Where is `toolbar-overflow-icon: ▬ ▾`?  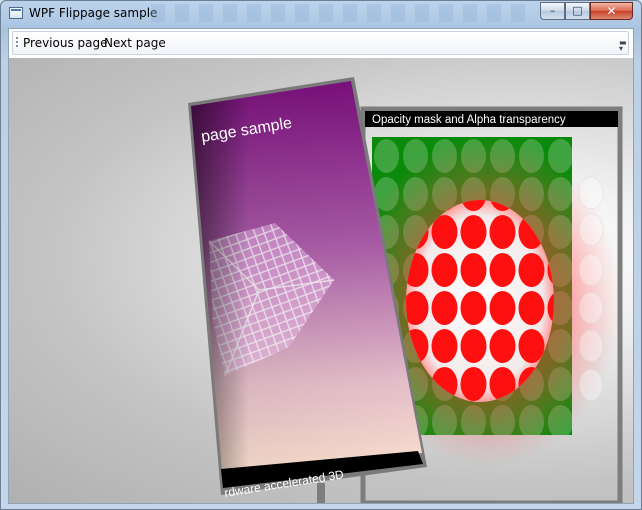
toolbar-overflow-icon: ▬ ▾ is located at coordinates (623, 46).